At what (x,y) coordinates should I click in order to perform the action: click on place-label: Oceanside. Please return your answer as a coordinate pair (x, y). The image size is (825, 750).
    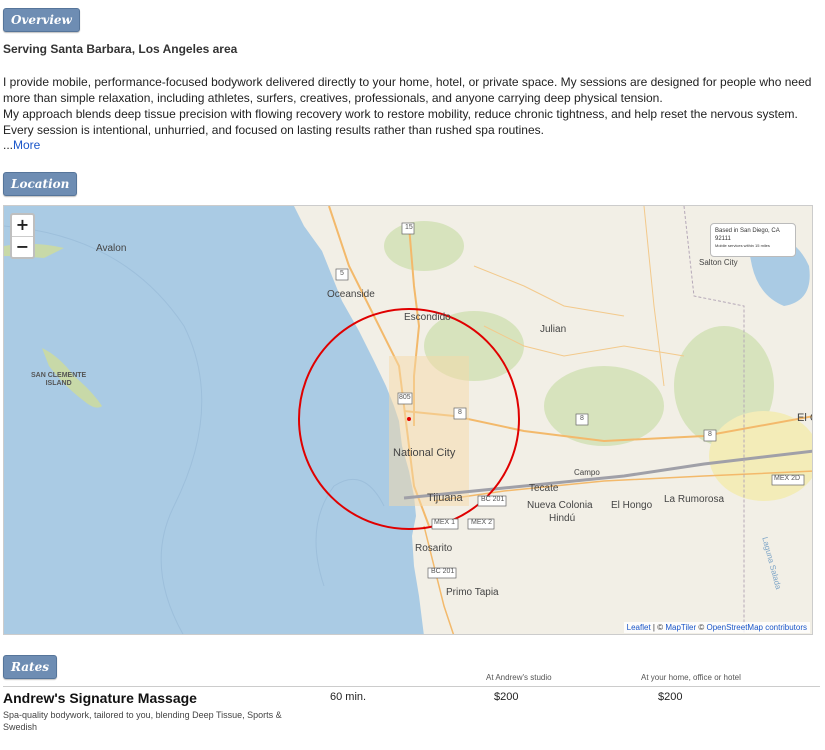
    Looking at the image, I should click on (351, 294).